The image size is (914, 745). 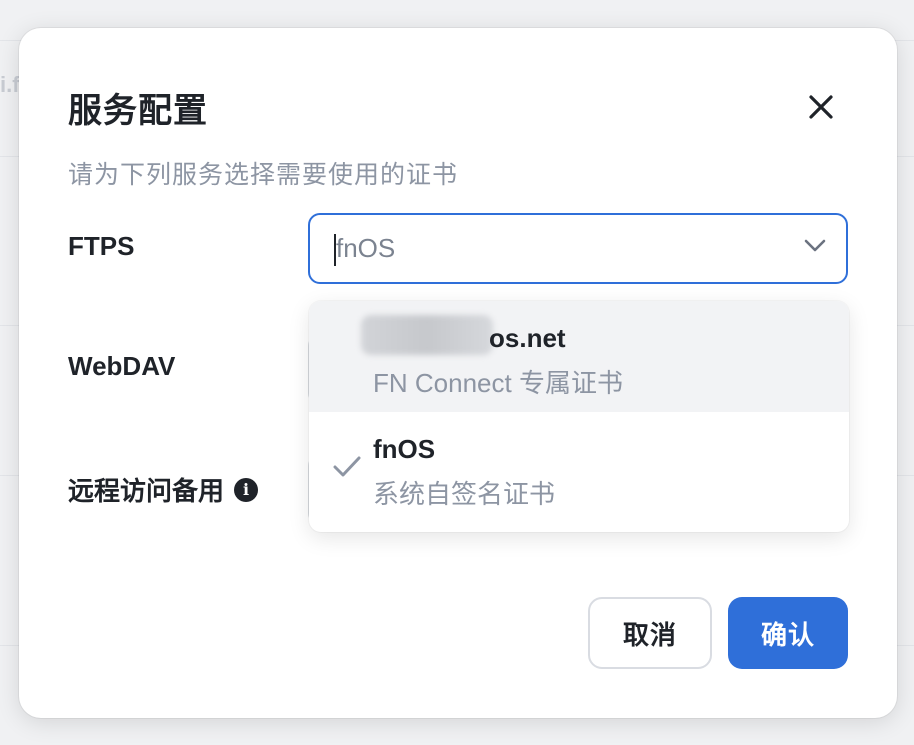 What do you see at coordinates (404, 449) in the screenshot?
I see `option-name: fnOS` at bounding box center [404, 449].